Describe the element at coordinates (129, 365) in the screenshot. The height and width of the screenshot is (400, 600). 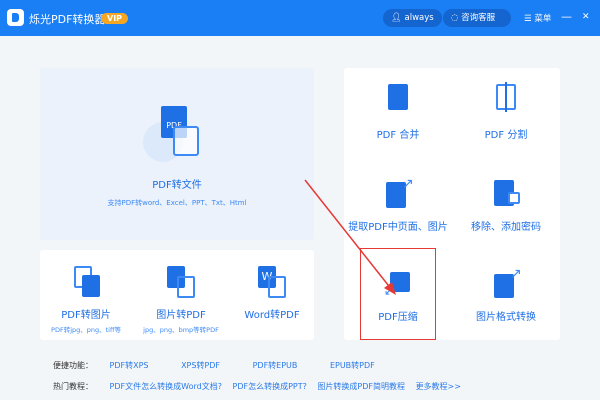
I see `link-pdf-to-xps: PDF转XPS` at that location.